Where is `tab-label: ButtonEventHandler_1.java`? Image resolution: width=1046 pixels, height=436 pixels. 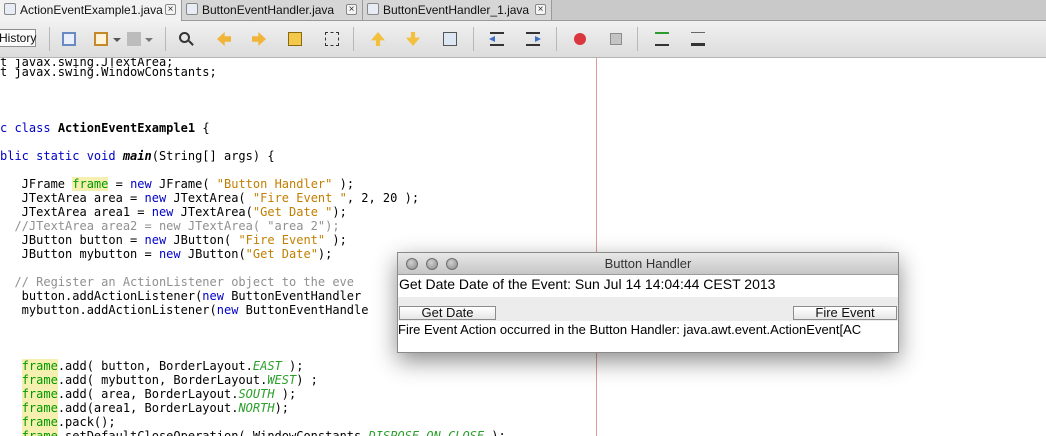
tab-label: ButtonEventHandler_1.java is located at coordinates (456, 10).